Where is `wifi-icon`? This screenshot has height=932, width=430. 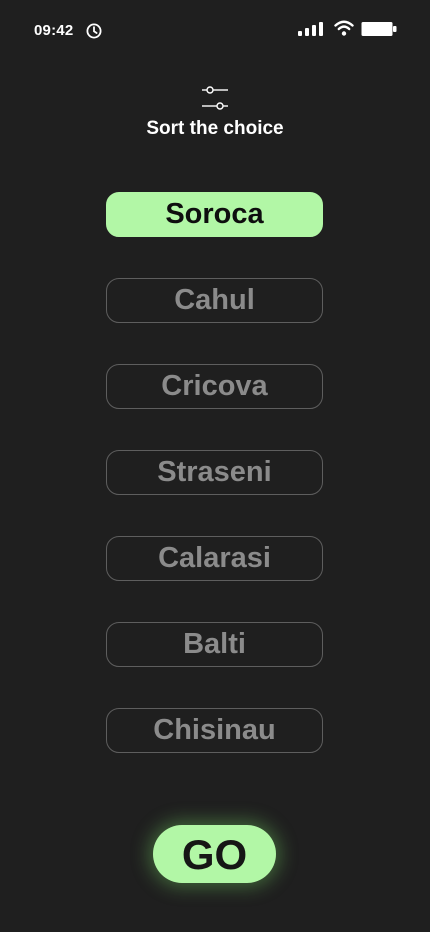 wifi-icon is located at coordinates (344, 28).